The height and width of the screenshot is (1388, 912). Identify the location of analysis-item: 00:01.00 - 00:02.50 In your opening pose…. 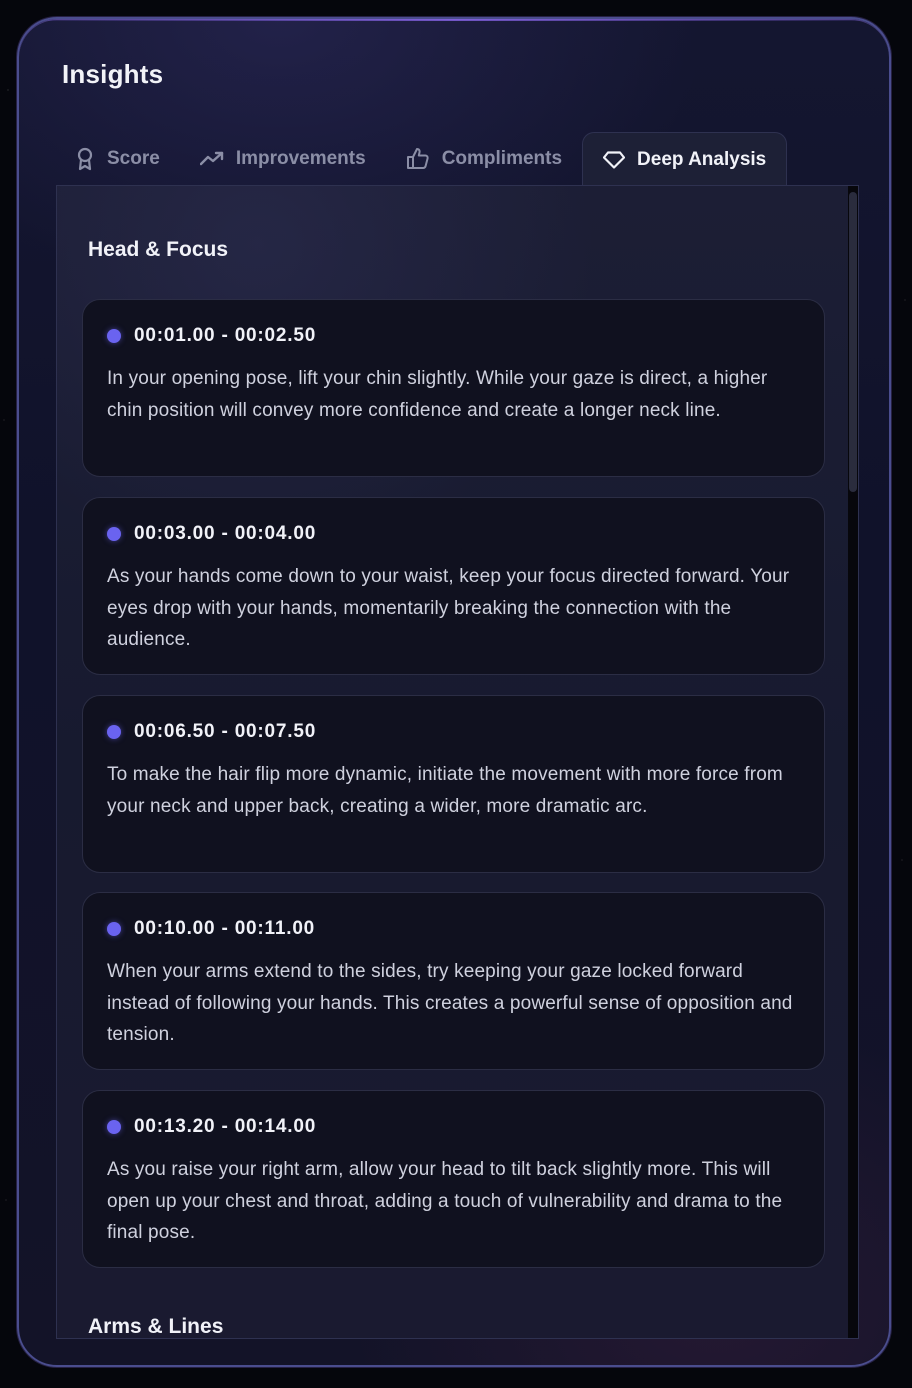
(453, 388).